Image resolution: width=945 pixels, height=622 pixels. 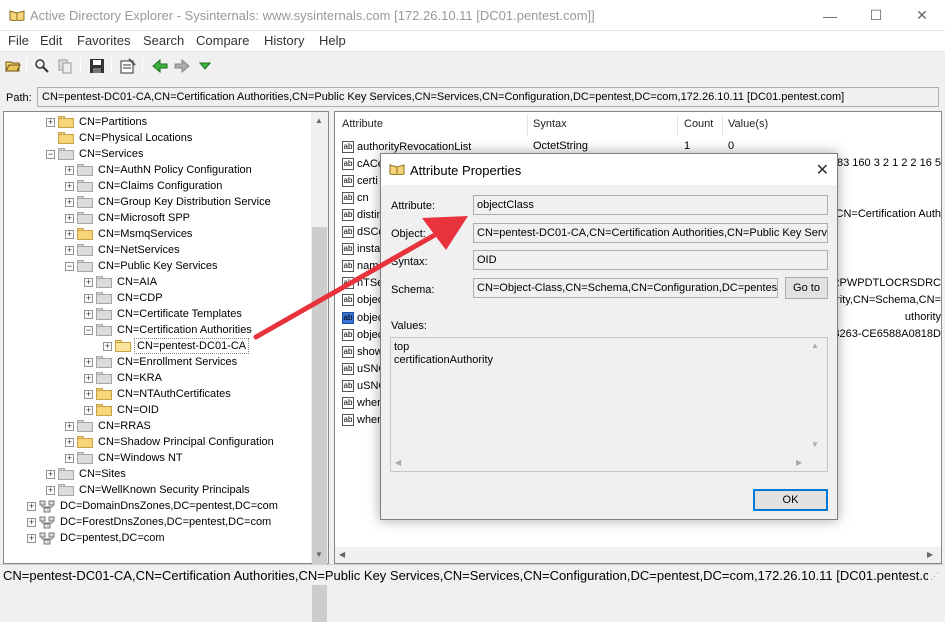 I want to click on scroll-left-icon: ◀, so click(x=398, y=462).